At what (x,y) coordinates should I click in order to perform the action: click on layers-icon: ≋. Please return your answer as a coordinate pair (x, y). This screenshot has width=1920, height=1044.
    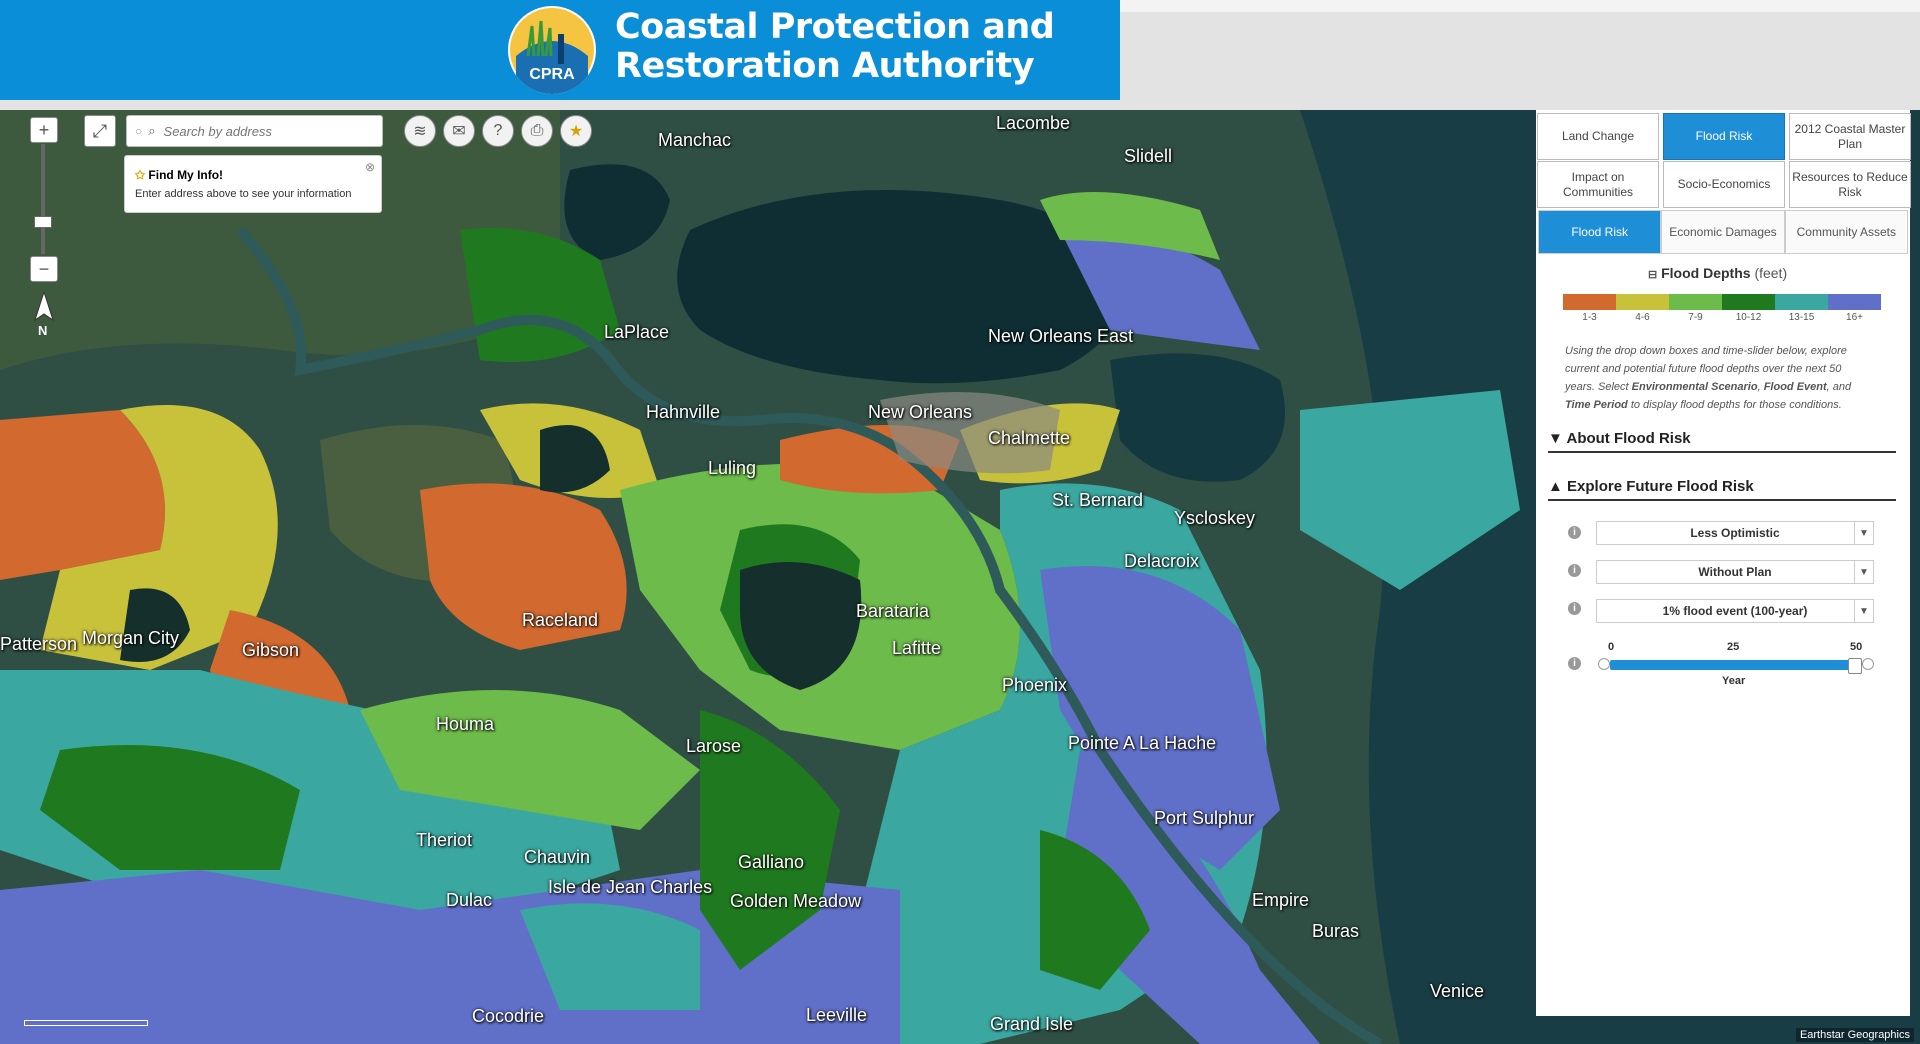
    Looking at the image, I should click on (420, 131).